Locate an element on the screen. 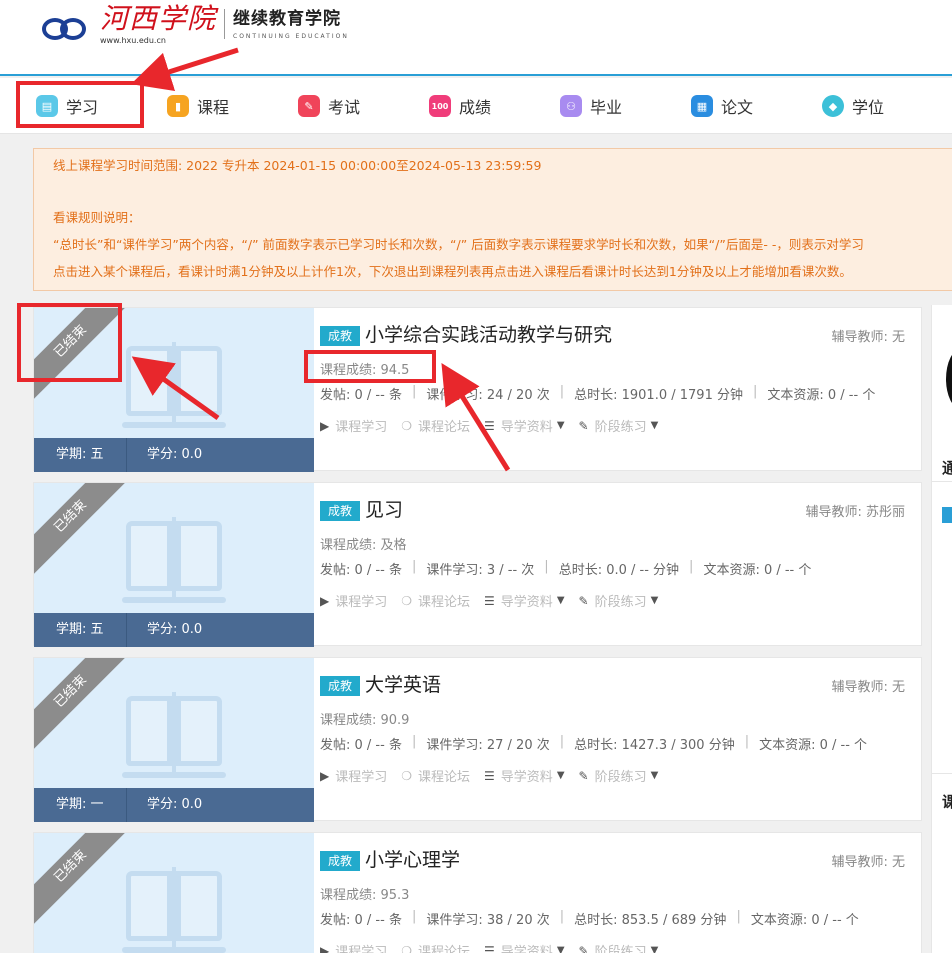  course-posts: 发帖: 0 / -- 条 is located at coordinates (361, 920).